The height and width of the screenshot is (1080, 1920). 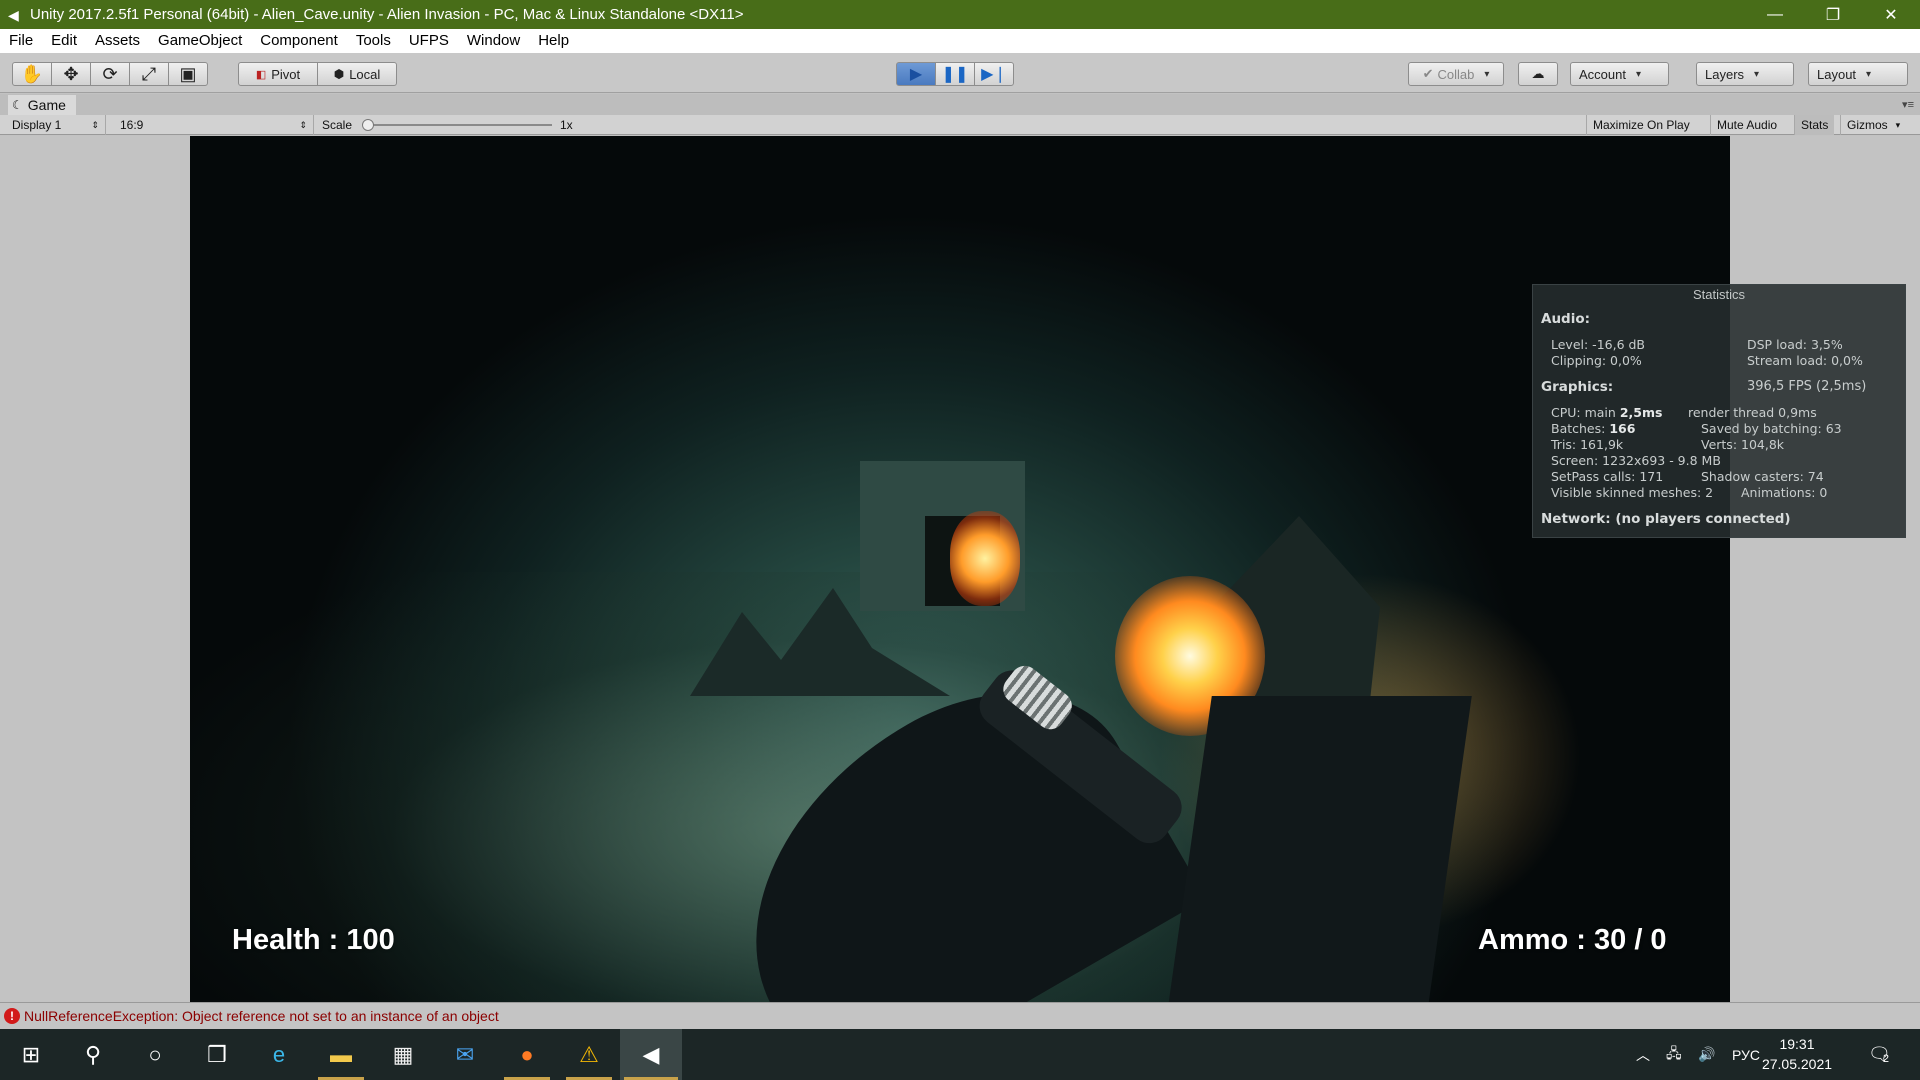 What do you see at coordinates (1805, 360) in the screenshot?
I see `stream-load: Stream load: 0,0%` at bounding box center [1805, 360].